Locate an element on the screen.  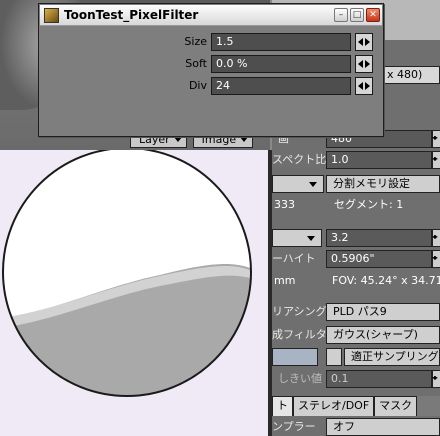
minimize-icon: – is located at coordinates (341, 15).